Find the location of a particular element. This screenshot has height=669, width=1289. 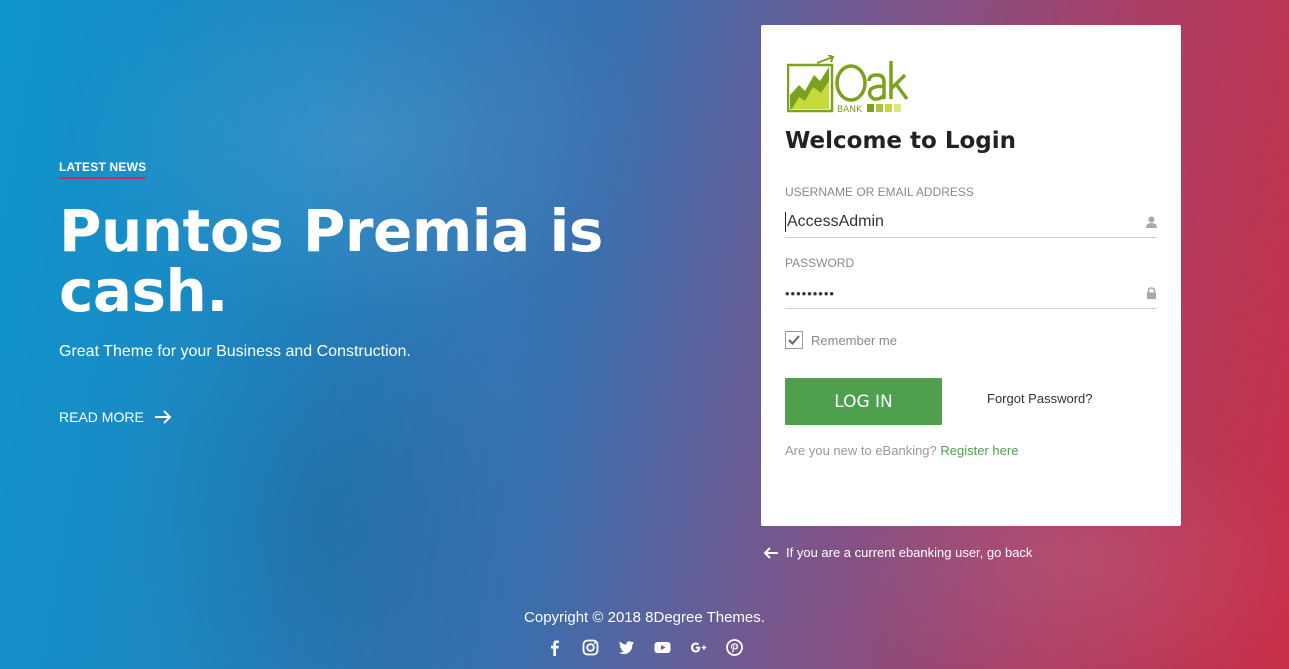

footer: Copyright © 2018 8Degree Themes. is located at coordinates (644, 632).